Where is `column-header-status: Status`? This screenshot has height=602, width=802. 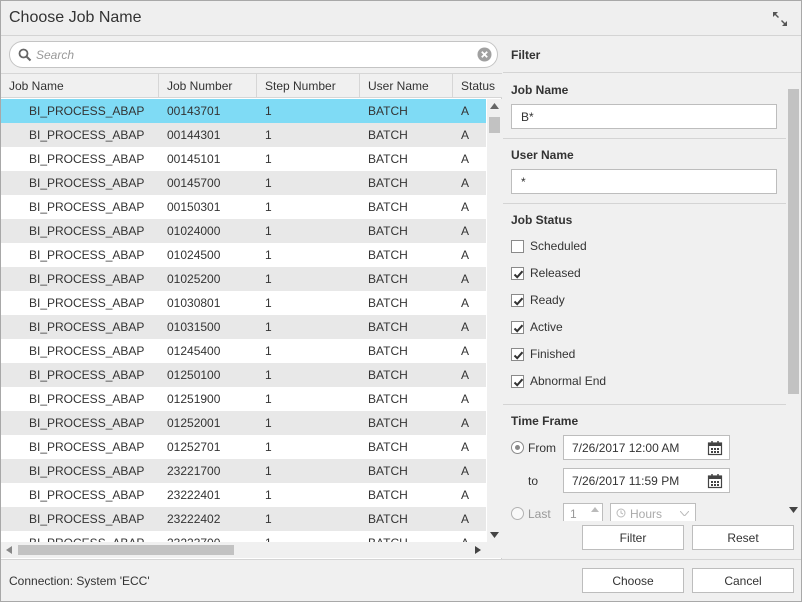
column-header-status: Status is located at coordinates (477, 85).